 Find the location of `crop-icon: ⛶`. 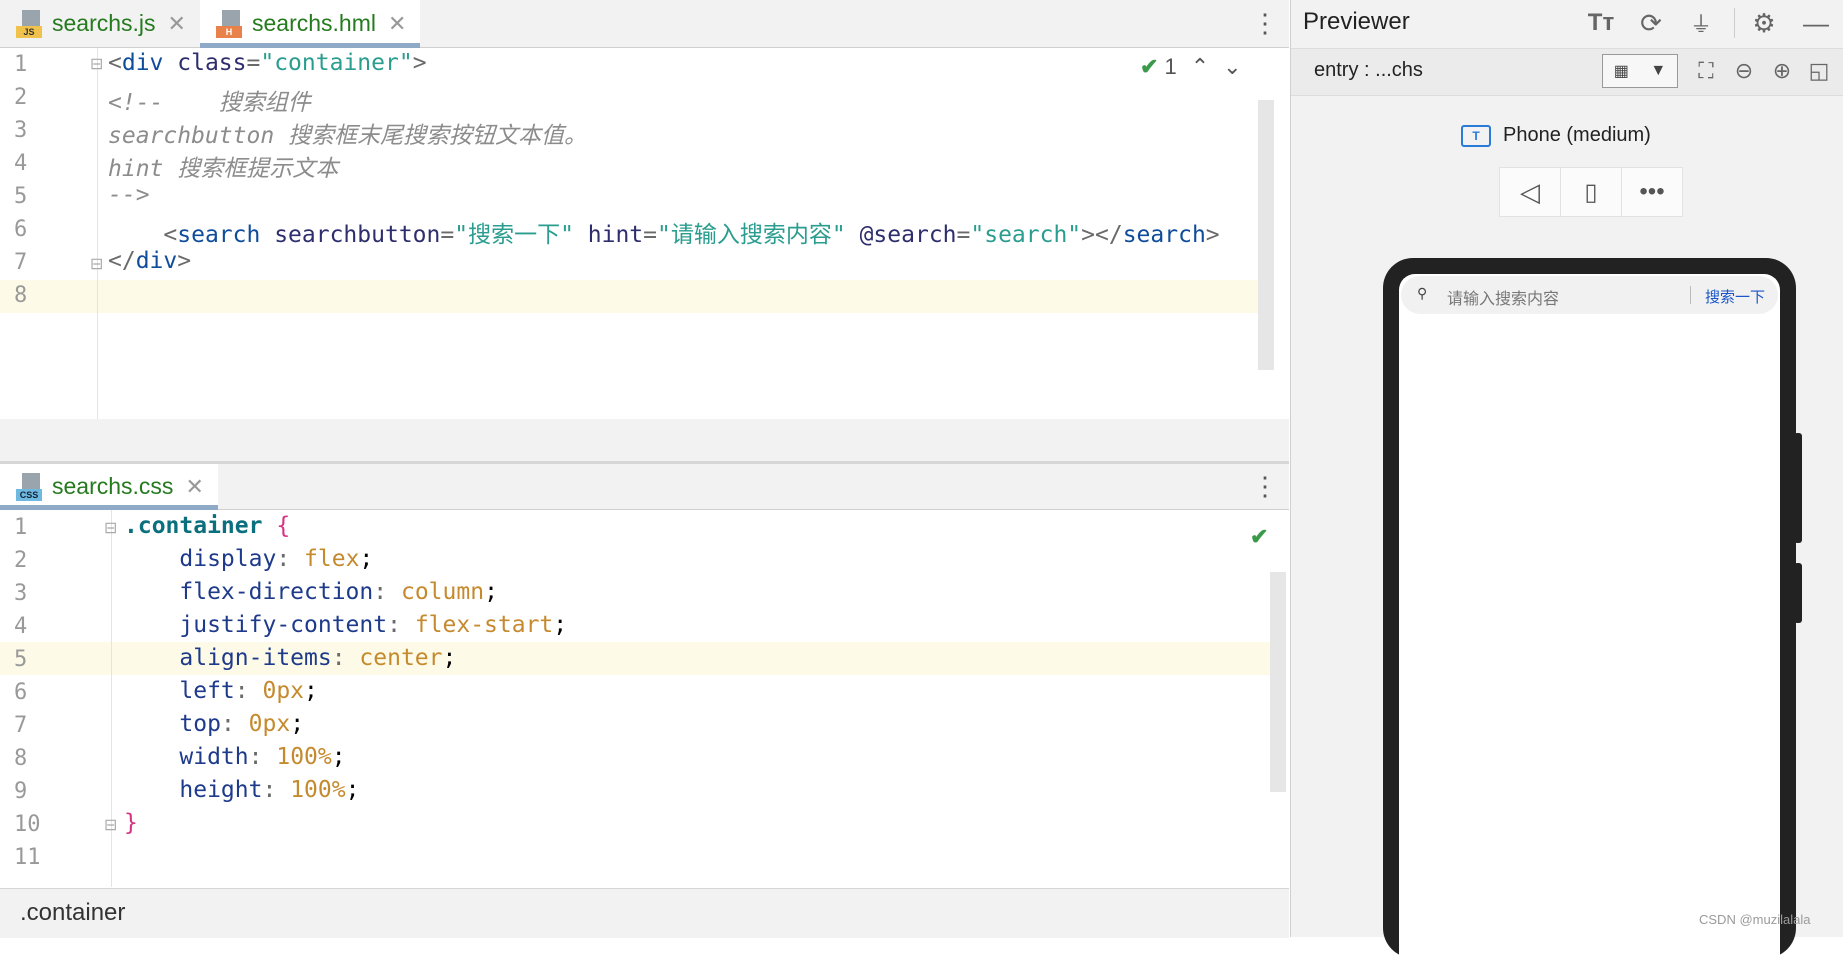

crop-icon: ⛶ is located at coordinates (1706, 71).